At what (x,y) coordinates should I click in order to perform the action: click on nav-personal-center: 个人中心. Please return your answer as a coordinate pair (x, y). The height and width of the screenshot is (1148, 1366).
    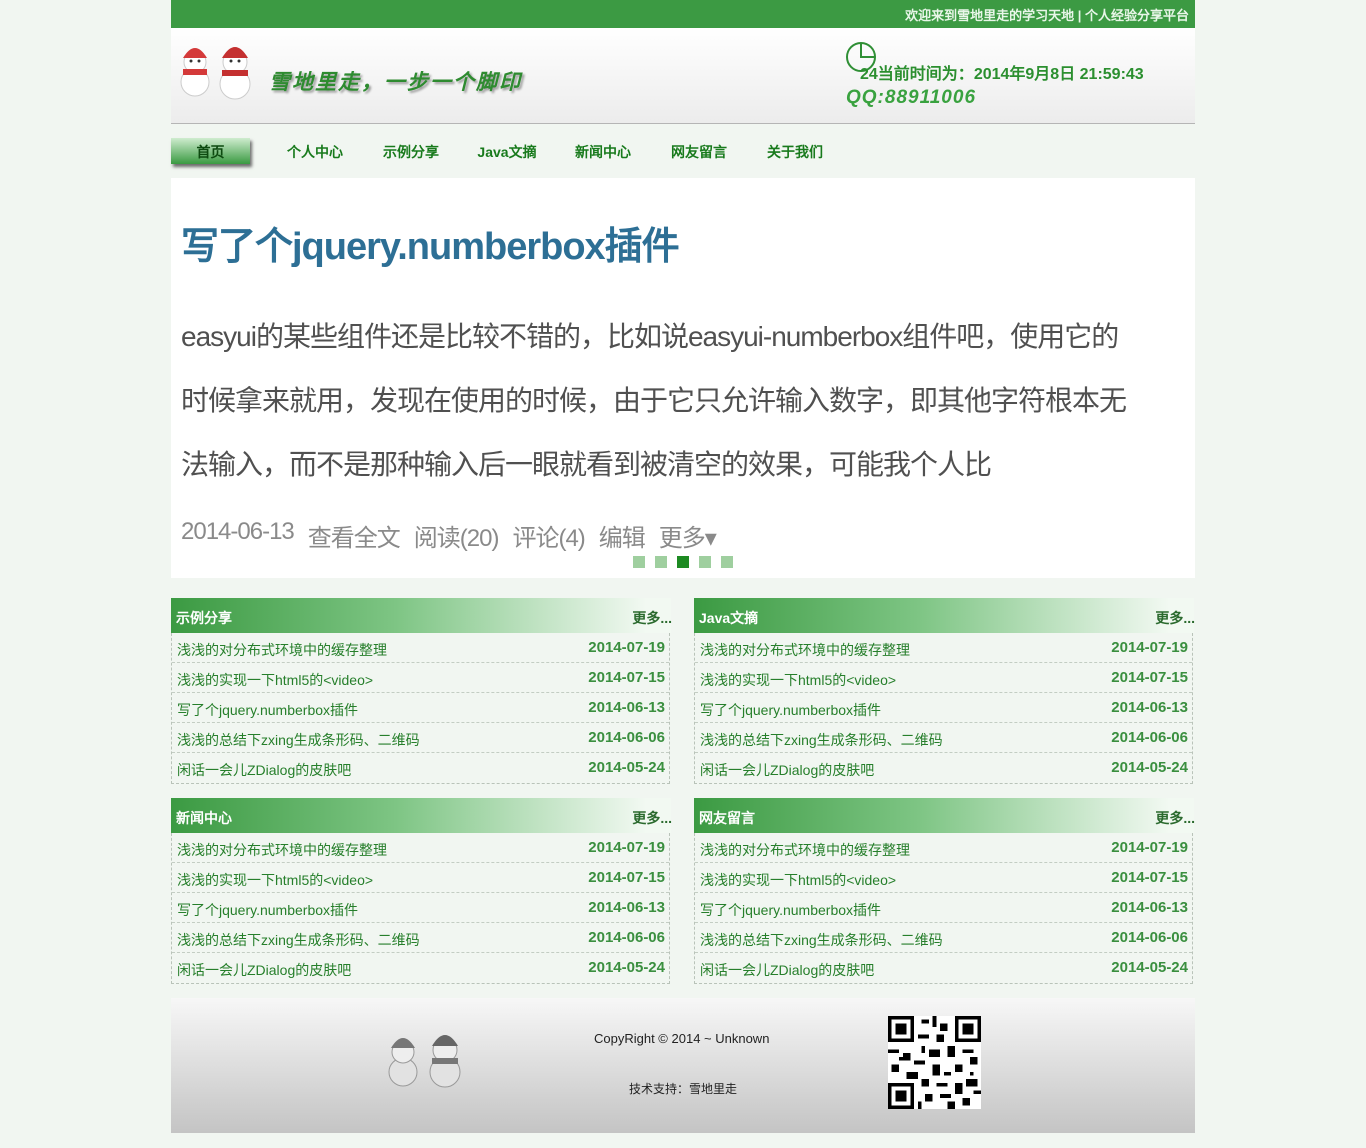
    Looking at the image, I should click on (315, 151).